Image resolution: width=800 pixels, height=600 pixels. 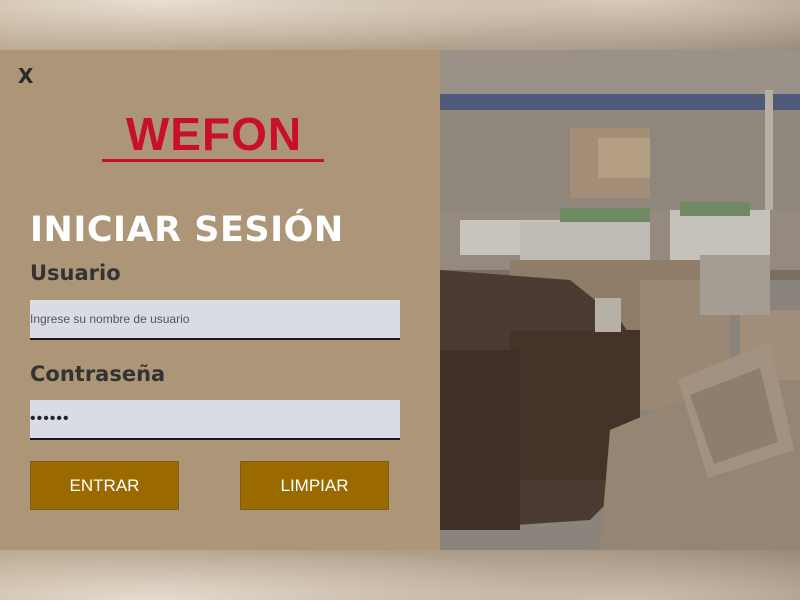 What do you see at coordinates (215, 320) in the screenshot?
I see `username-input` at bounding box center [215, 320].